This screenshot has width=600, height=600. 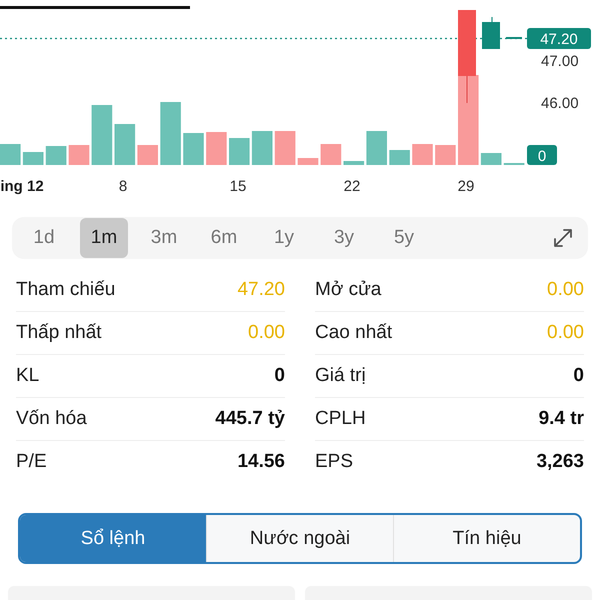 What do you see at coordinates (44, 238) in the screenshot?
I see `range-tab: 1d` at bounding box center [44, 238].